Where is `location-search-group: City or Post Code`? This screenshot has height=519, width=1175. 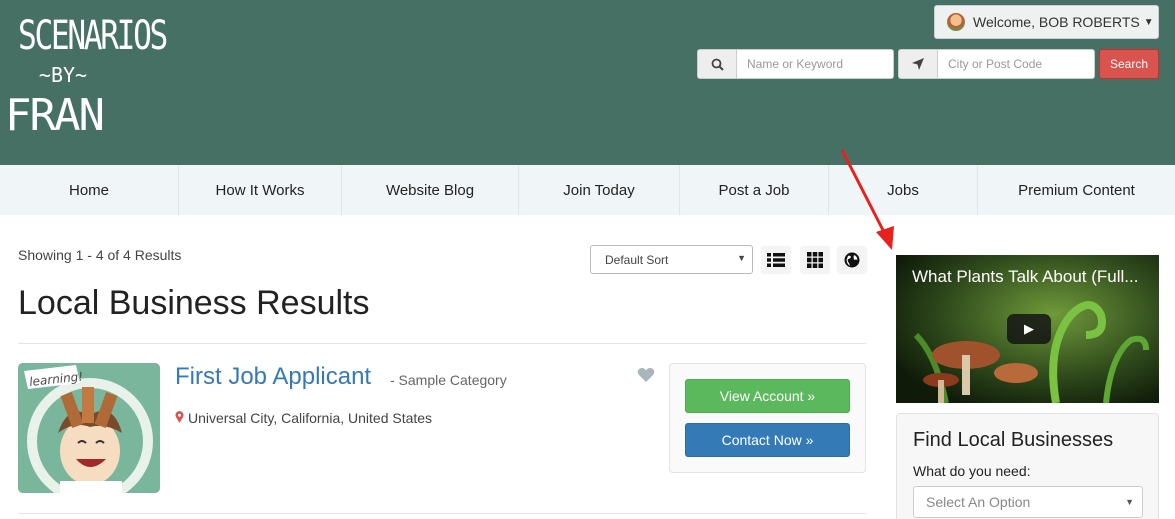 location-search-group: City or Post Code is located at coordinates (996, 64).